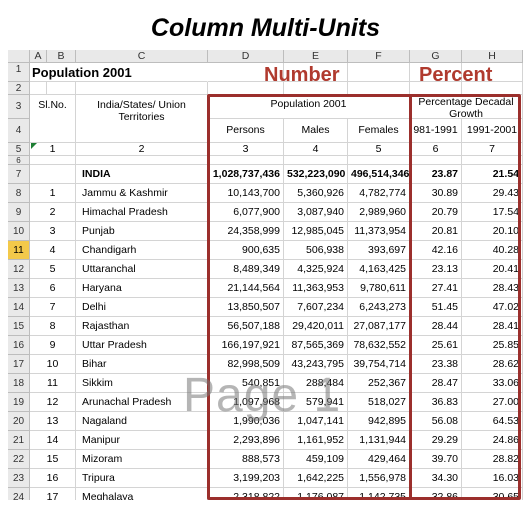 This screenshot has width=531, height=511. What do you see at coordinates (53, 193) in the screenshot?
I see `slno-cell: 1` at bounding box center [53, 193].